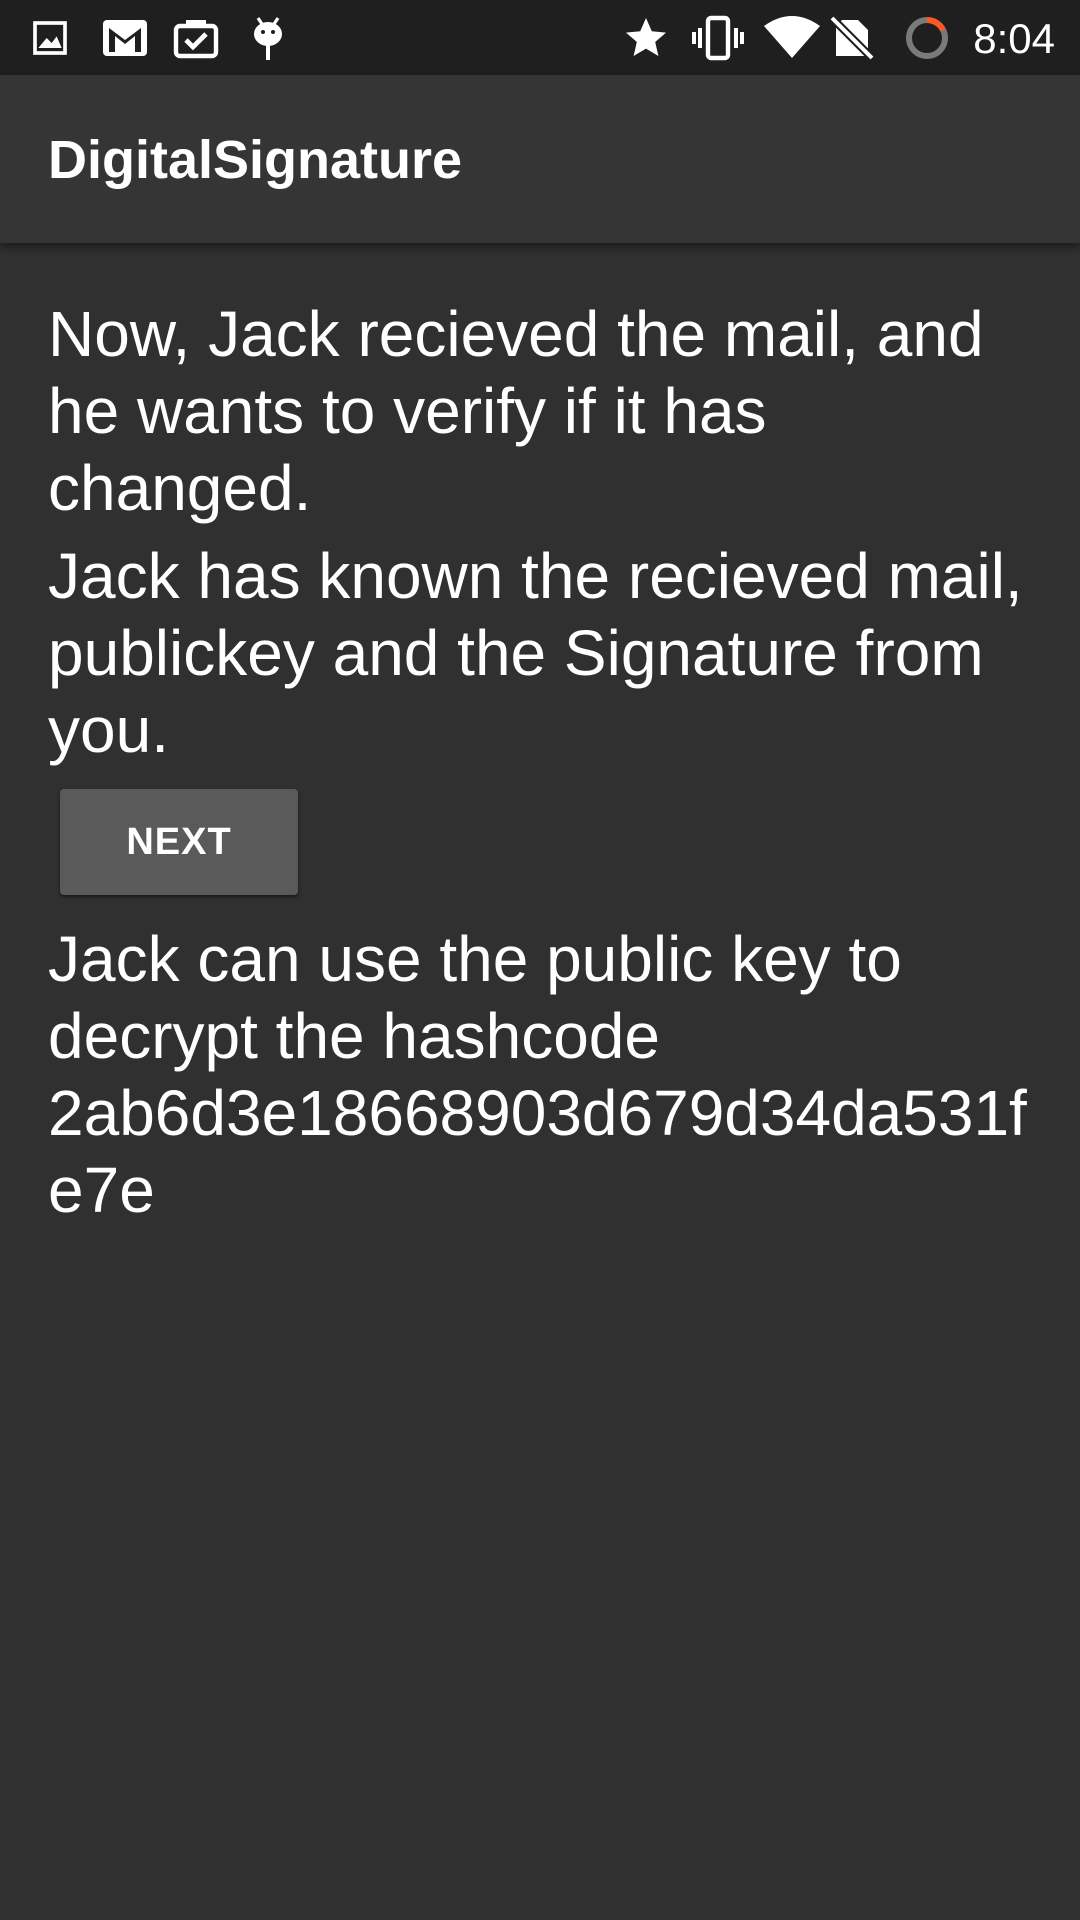 Image resolution: width=1080 pixels, height=1920 pixels. What do you see at coordinates (268, 38) in the screenshot?
I see `android-debug-icon` at bounding box center [268, 38].